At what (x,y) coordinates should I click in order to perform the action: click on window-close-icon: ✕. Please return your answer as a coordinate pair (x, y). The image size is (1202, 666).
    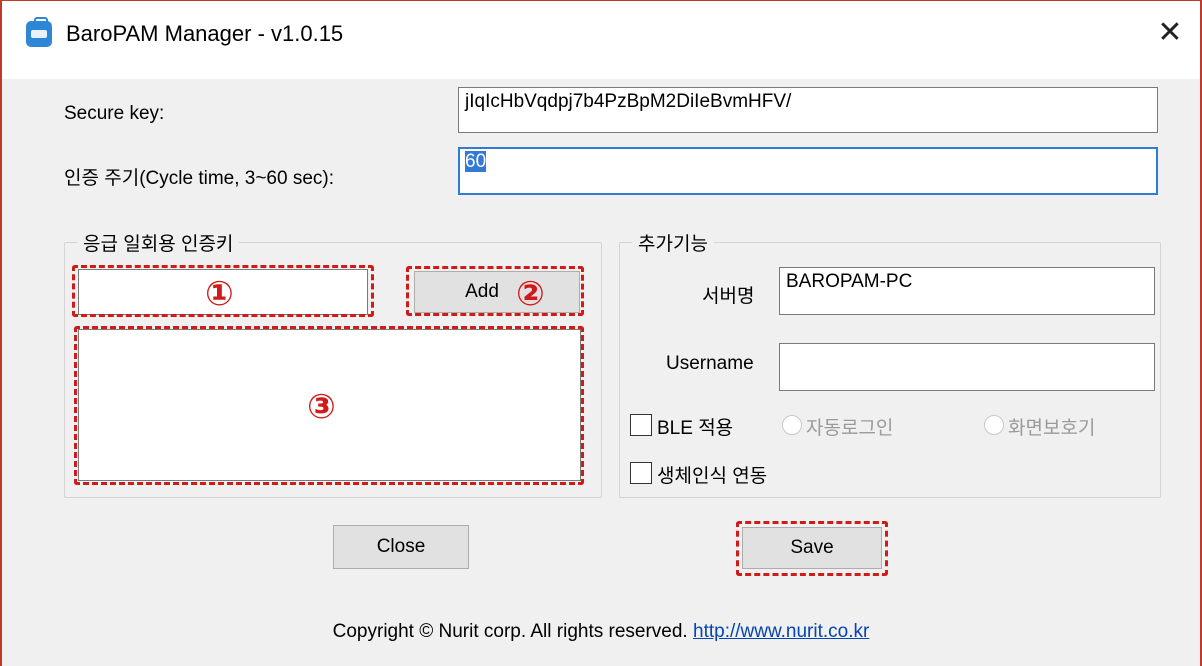
    Looking at the image, I should click on (1170, 33).